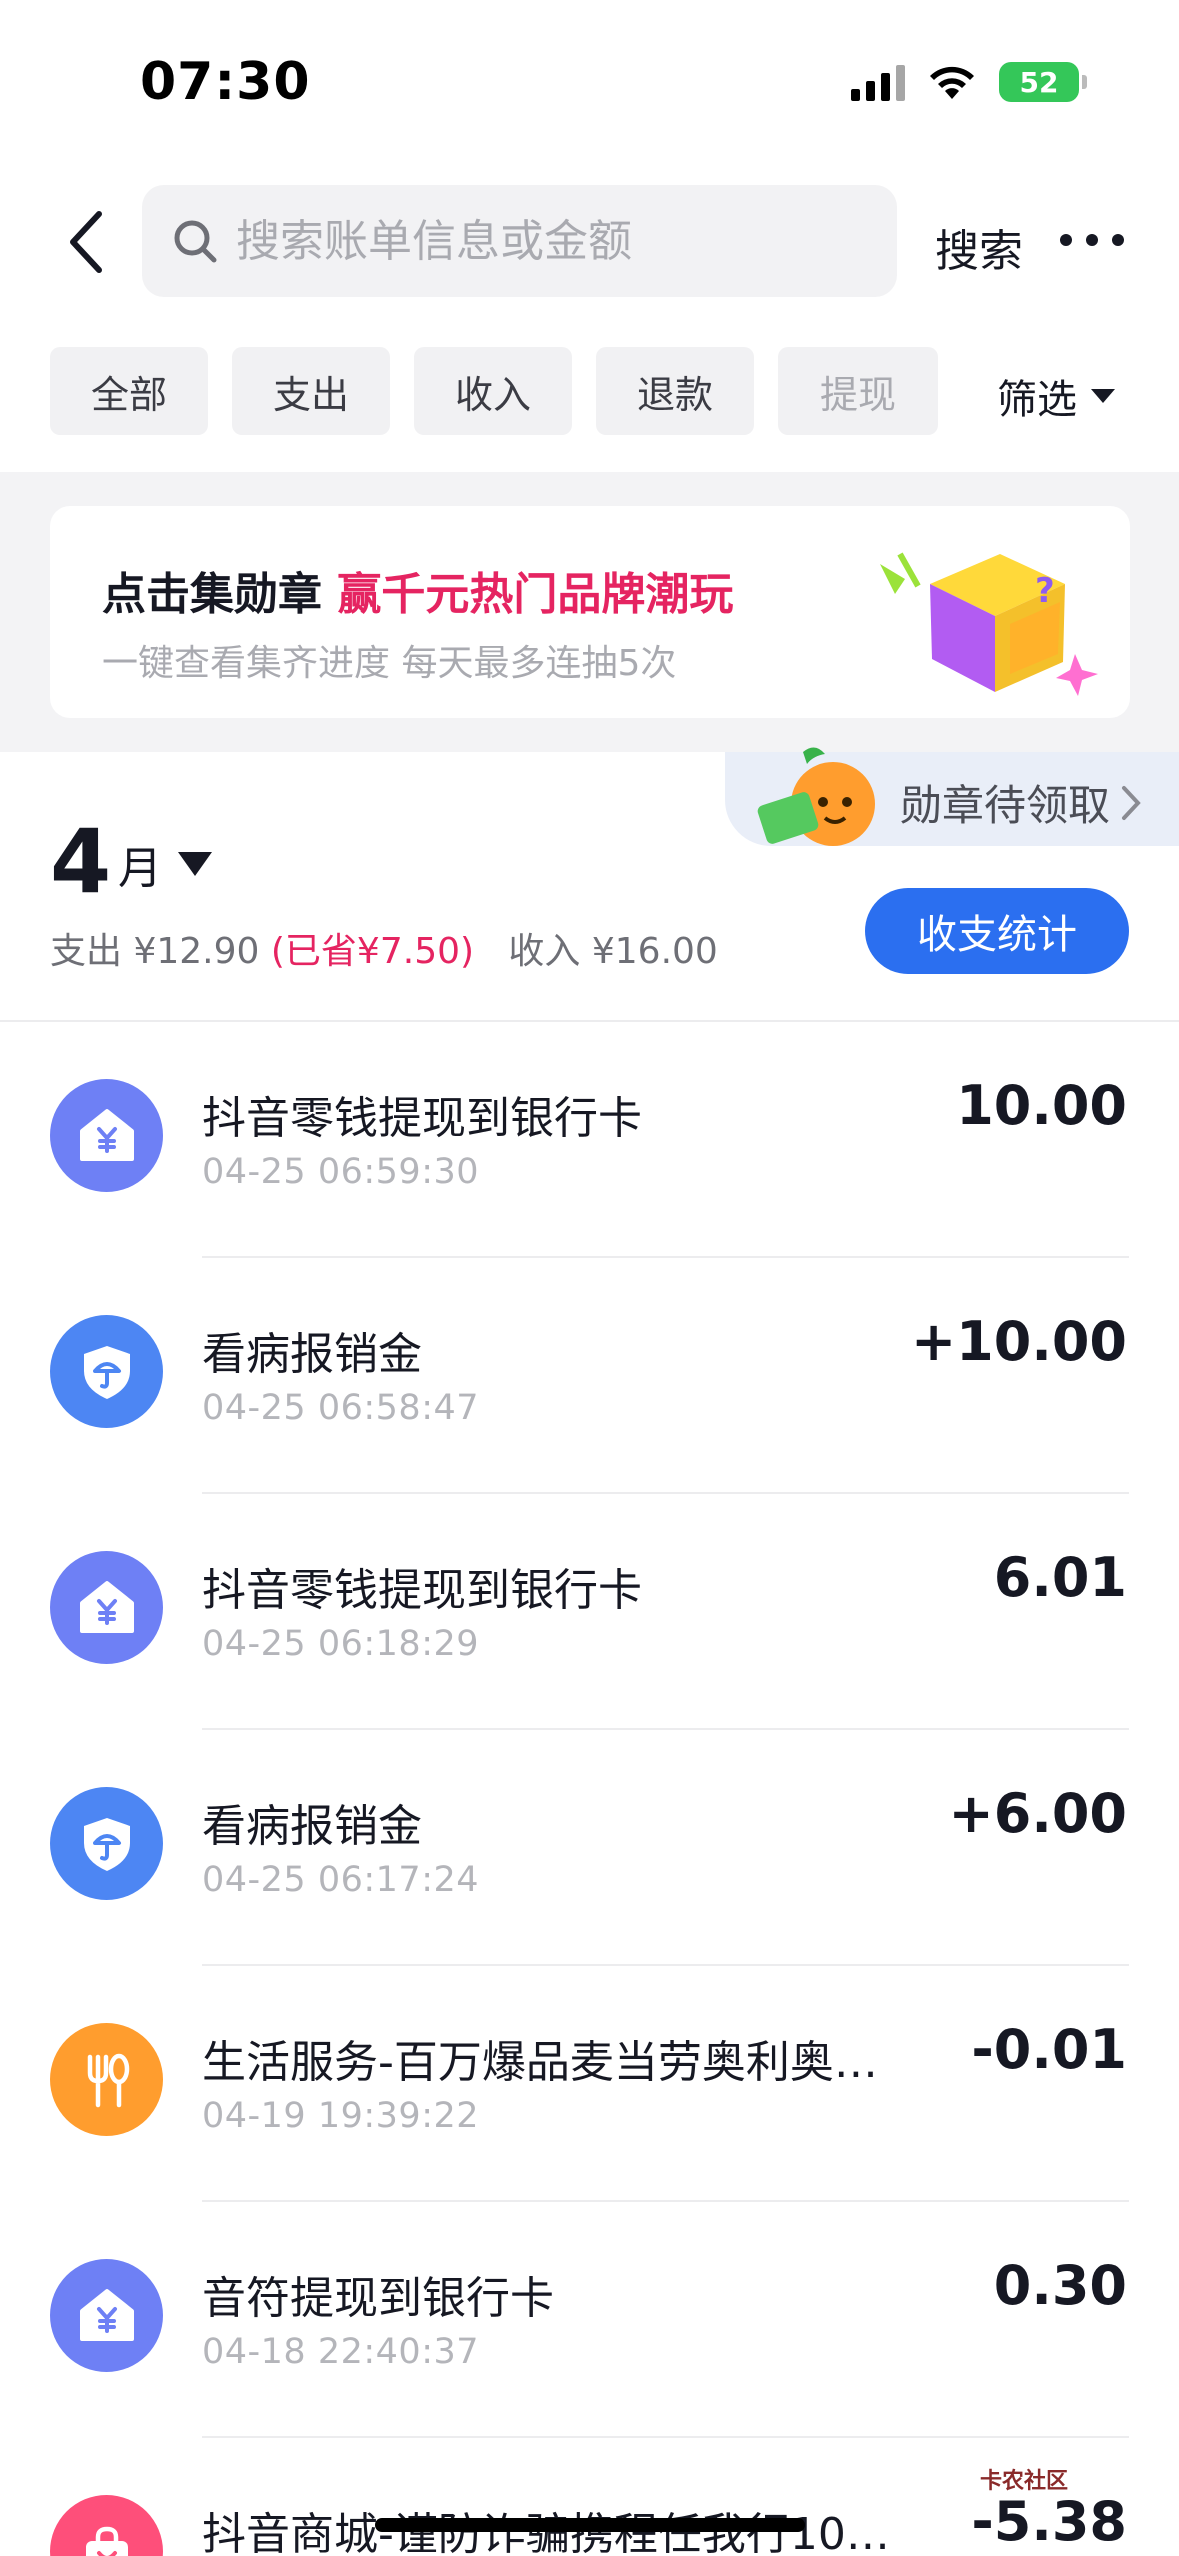 The width and height of the screenshot is (1179, 2556). What do you see at coordinates (1049, 2049) in the screenshot?
I see `transaction-amount: -0.01` at bounding box center [1049, 2049].